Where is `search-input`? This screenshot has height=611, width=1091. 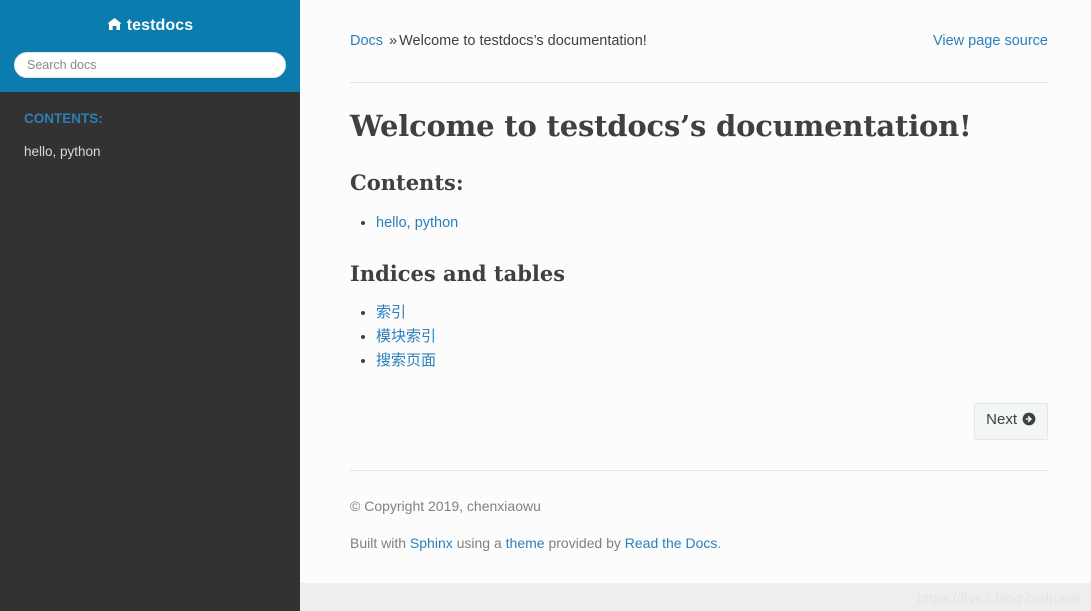 search-input is located at coordinates (150, 65).